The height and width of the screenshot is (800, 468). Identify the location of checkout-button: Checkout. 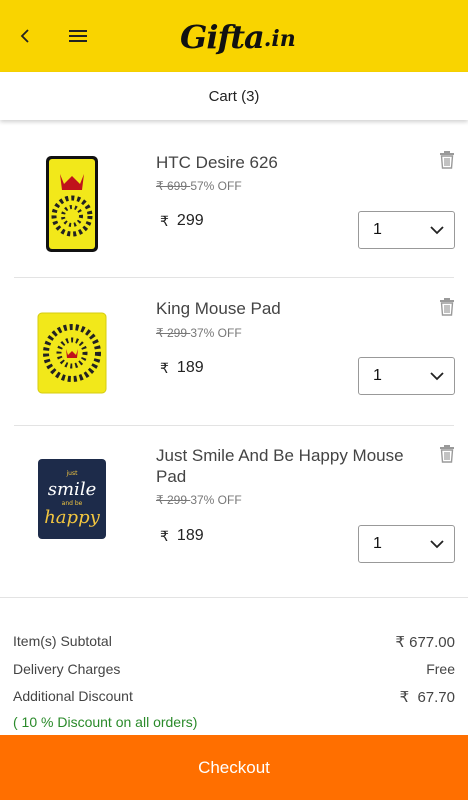
(234, 767).